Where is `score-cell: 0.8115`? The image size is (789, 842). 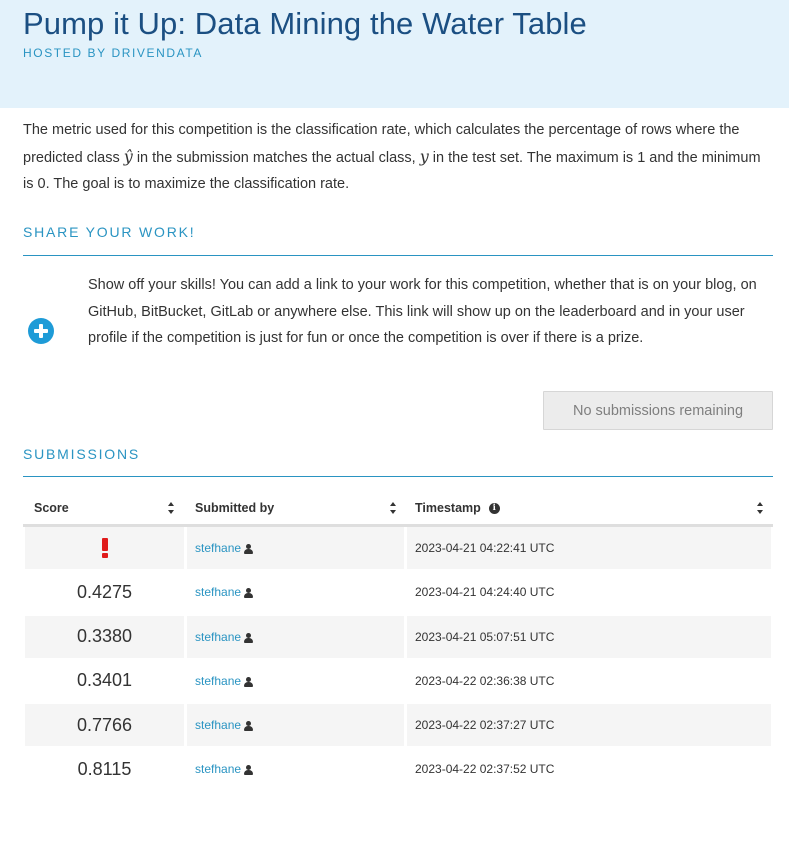 score-cell: 0.8115 is located at coordinates (104, 769).